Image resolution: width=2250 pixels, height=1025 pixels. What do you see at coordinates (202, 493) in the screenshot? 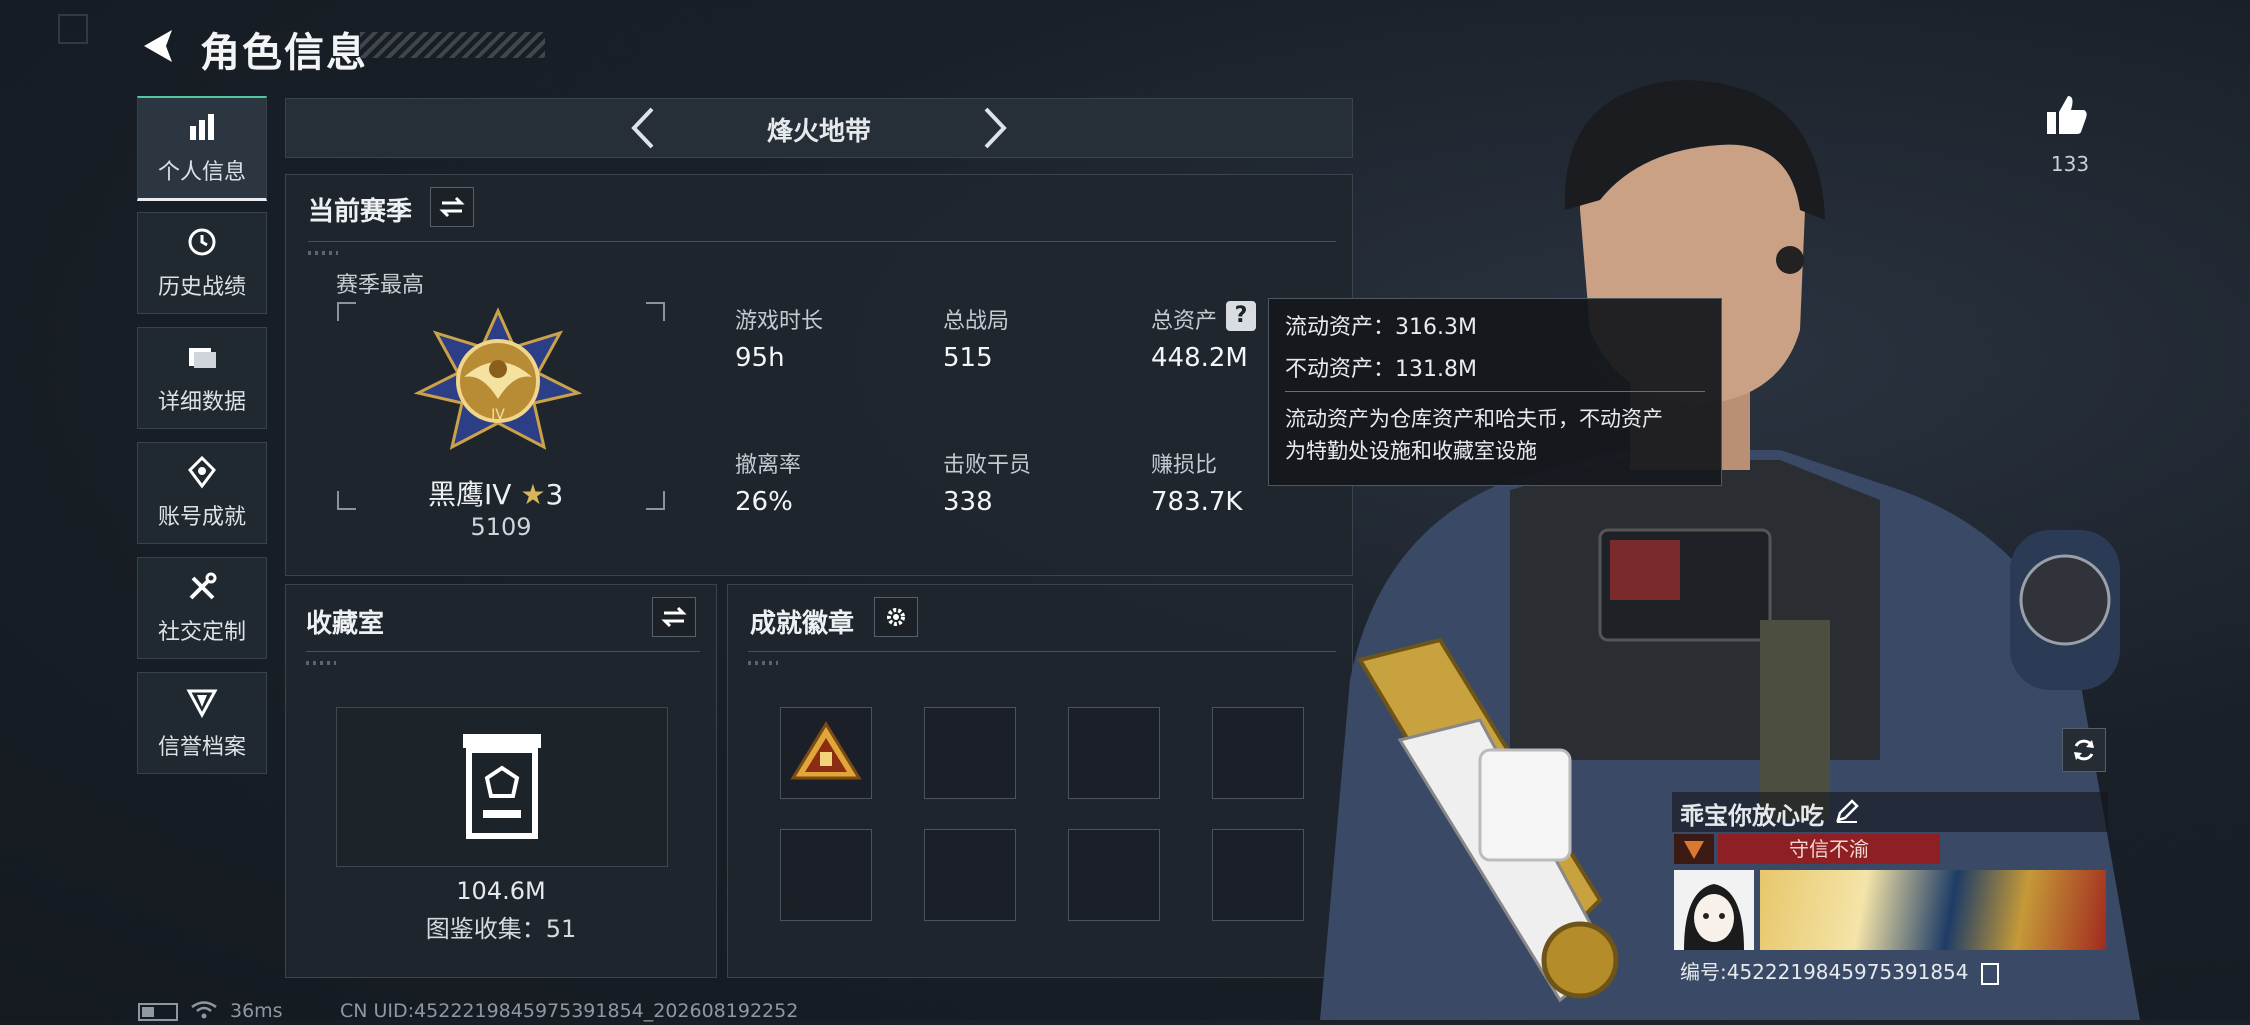
I see `sidebar-item-achievements: 账号成就` at bounding box center [202, 493].